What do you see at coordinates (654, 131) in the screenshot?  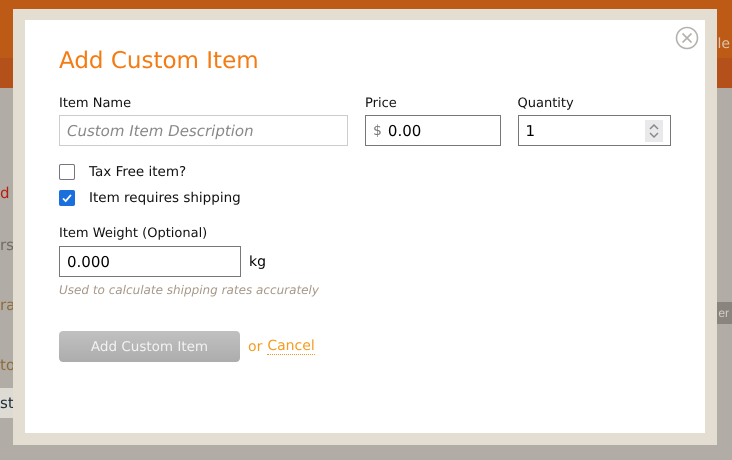 I see `spinner-icon` at bounding box center [654, 131].